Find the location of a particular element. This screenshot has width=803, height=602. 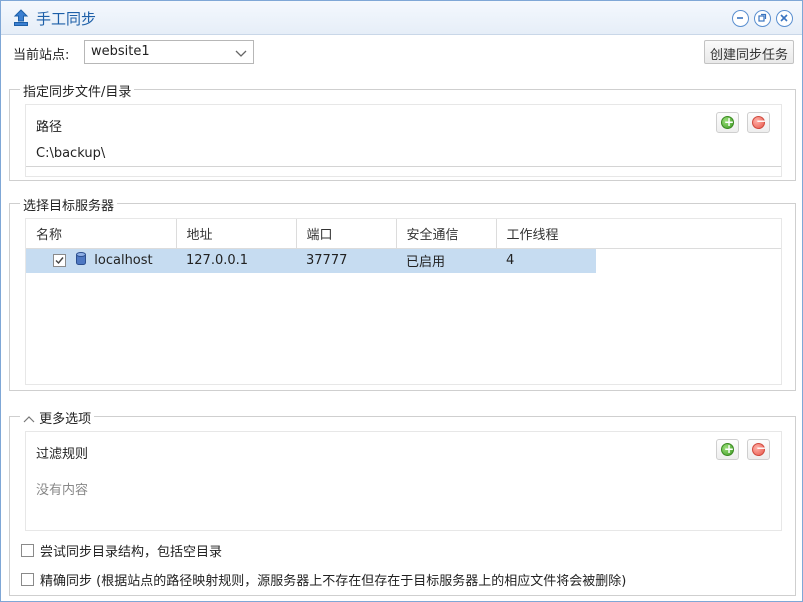

restore-button is located at coordinates (762, 18).